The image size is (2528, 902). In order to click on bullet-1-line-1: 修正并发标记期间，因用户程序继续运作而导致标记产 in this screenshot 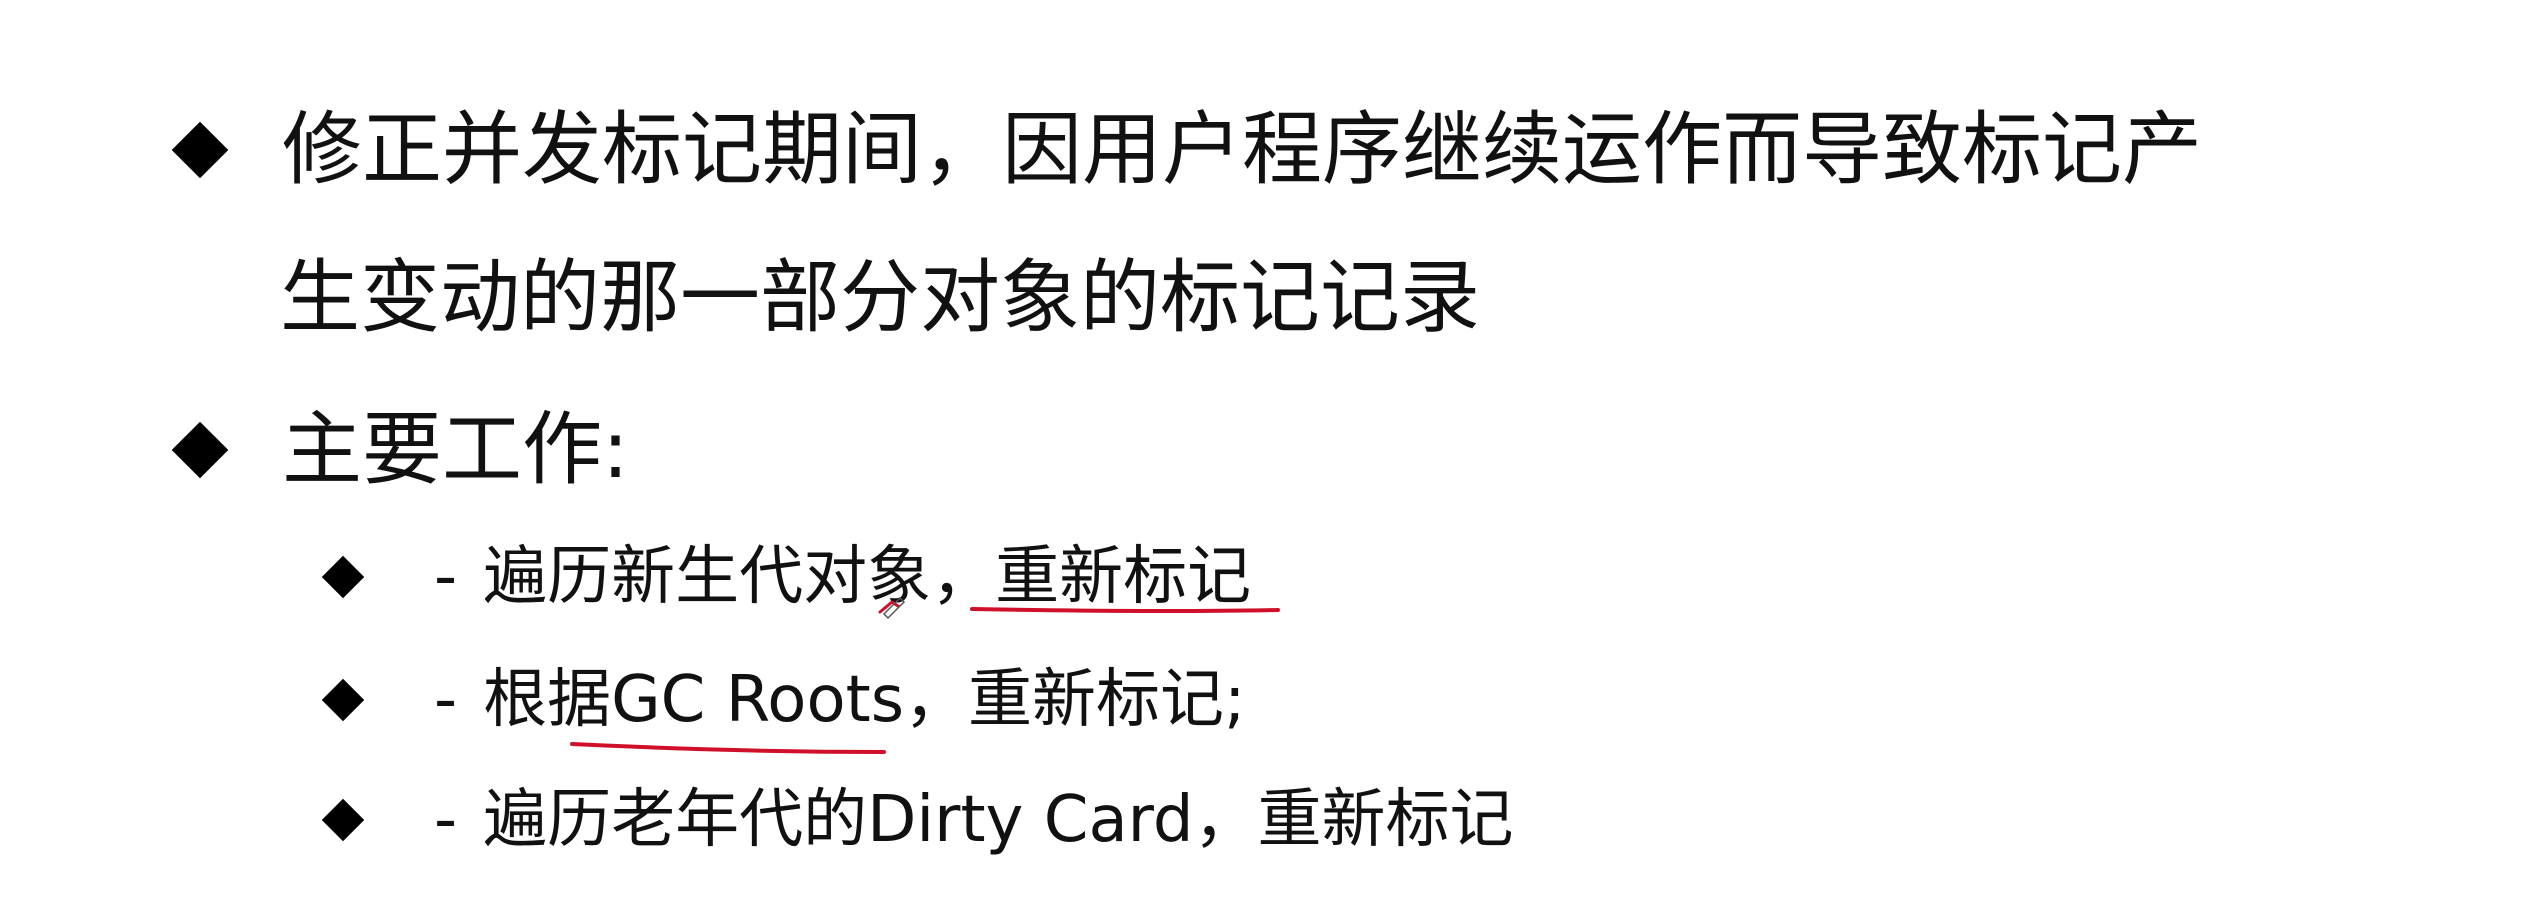, I will do `click(1242, 149)`.